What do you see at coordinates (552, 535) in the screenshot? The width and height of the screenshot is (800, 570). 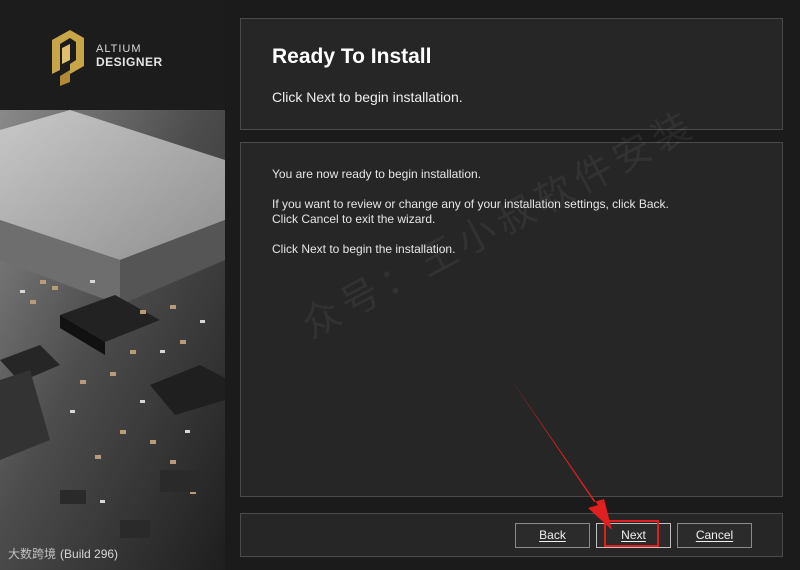 I see `back-button: Back` at bounding box center [552, 535].